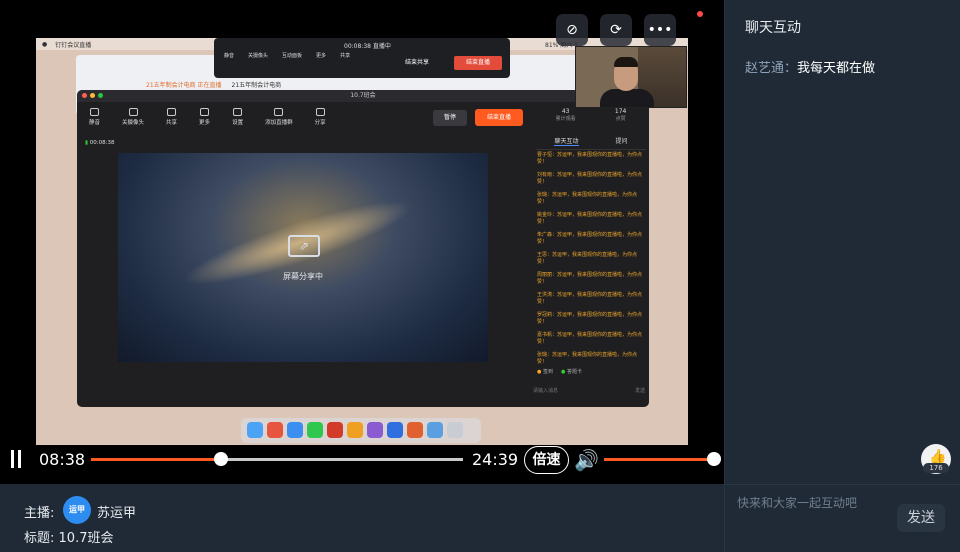  What do you see at coordinates (547, 372) in the screenshot?
I see `checkin-text: 签到` at bounding box center [547, 372].